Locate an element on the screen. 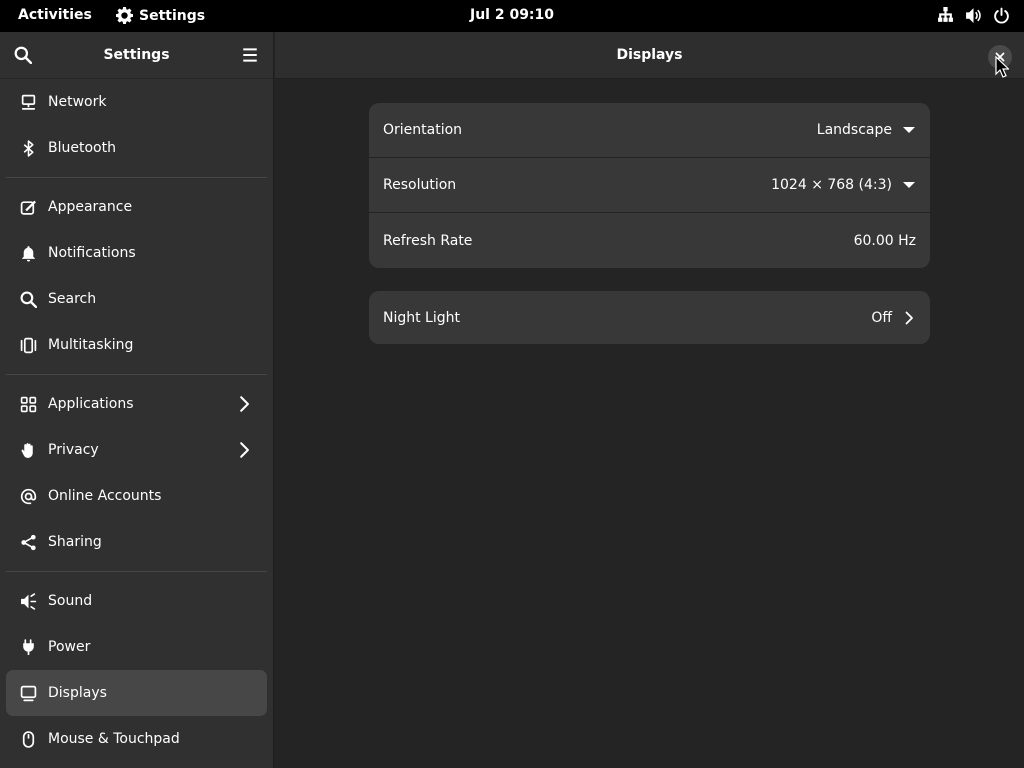 Image resolution: width=1024 pixels, height=768 pixels. sidebar-item-notifications: Notifications is located at coordinates (136, 253).